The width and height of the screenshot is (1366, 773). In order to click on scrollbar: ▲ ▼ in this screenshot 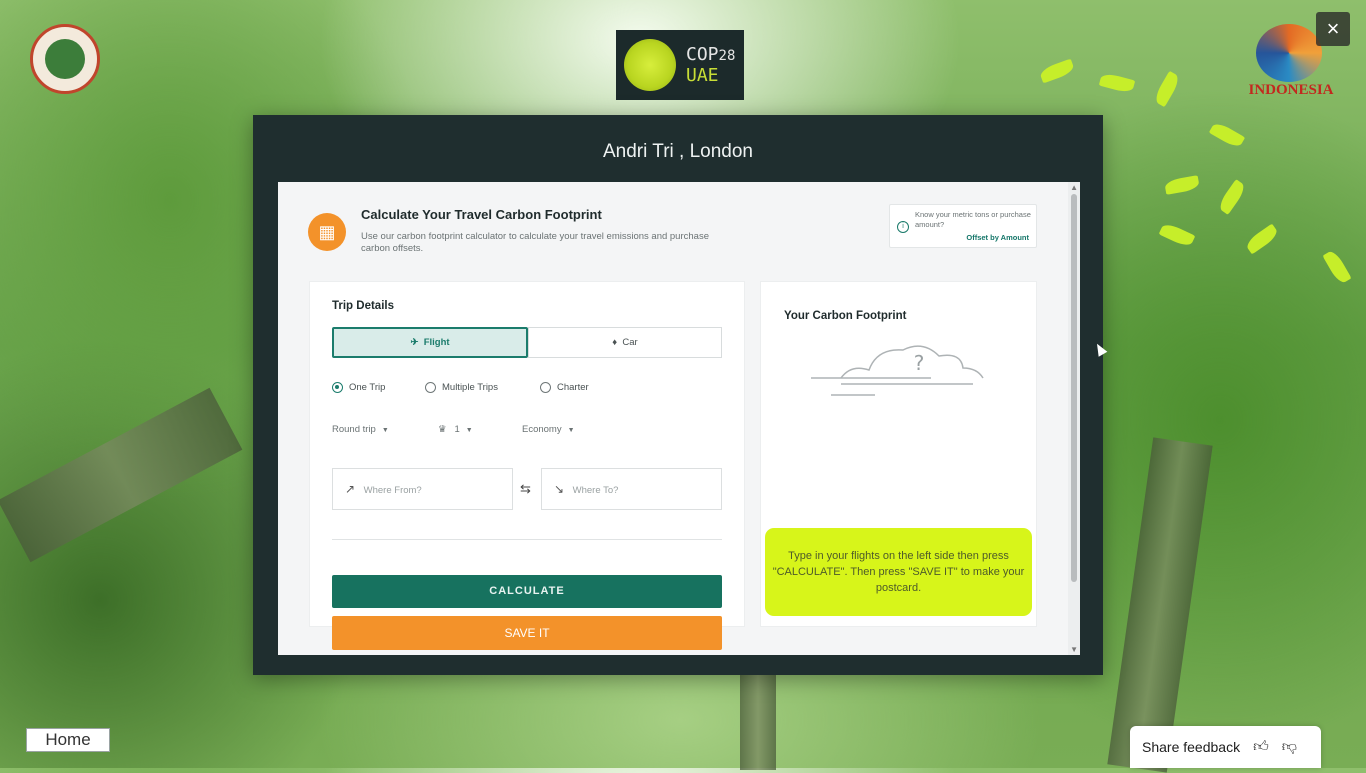, I will do `click(1074, 418)`.